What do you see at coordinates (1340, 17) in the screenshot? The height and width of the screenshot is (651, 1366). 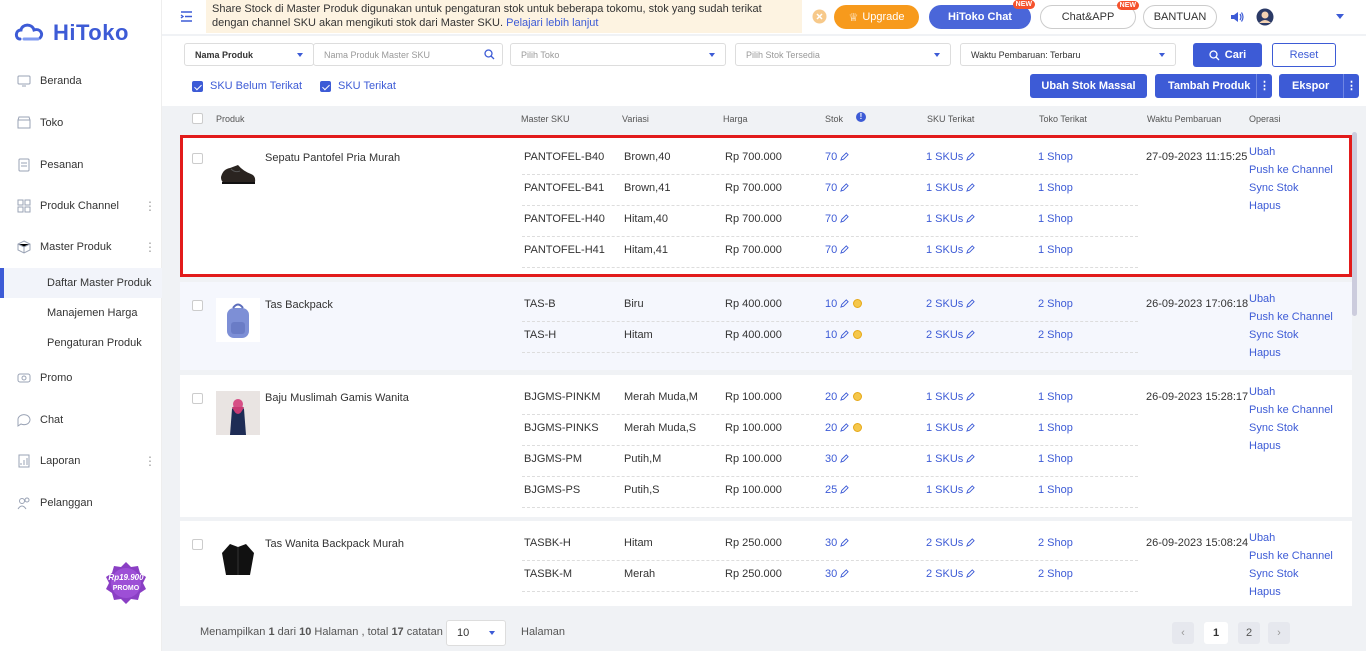 I see `account-chevron-down-icon` at bounding box center [1340, 17].